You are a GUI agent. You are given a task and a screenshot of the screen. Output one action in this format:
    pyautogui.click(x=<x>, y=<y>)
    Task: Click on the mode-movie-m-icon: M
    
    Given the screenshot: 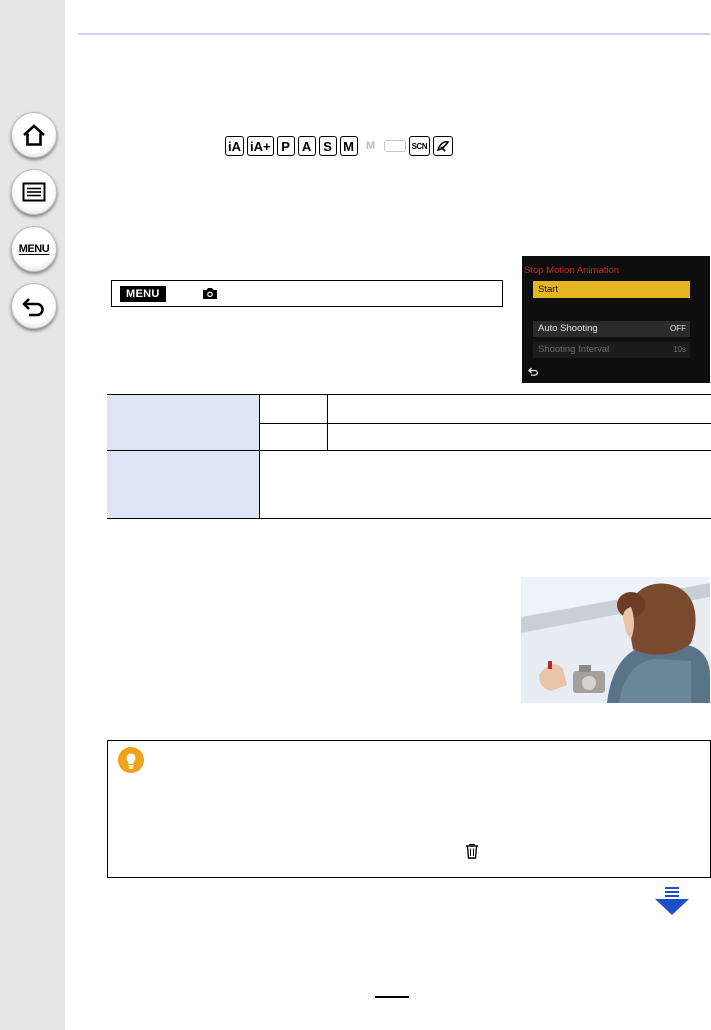 What is the action you would take?
    pyautogui.click(x=371, y=146)
    